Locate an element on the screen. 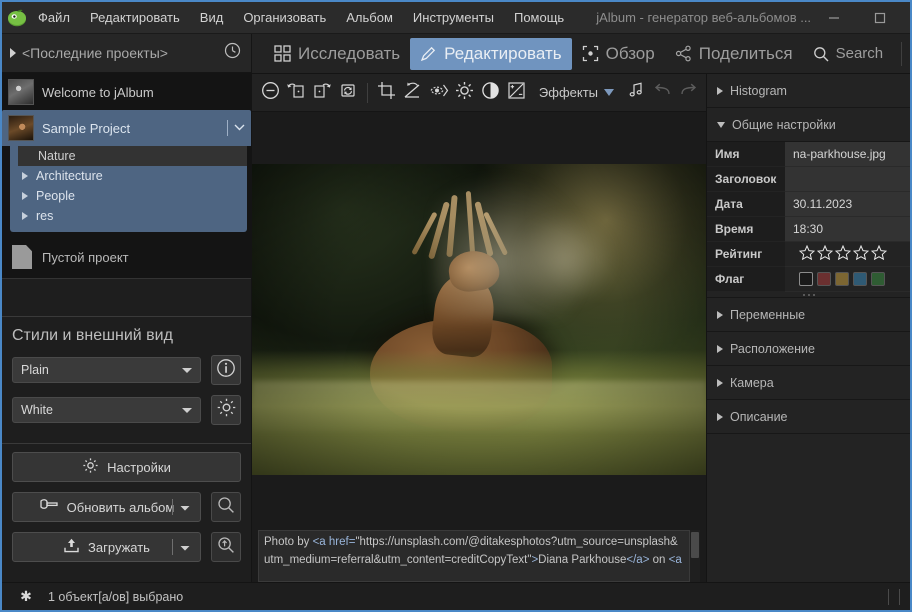  section-camera: Камера is located at coordinates (808, 383).